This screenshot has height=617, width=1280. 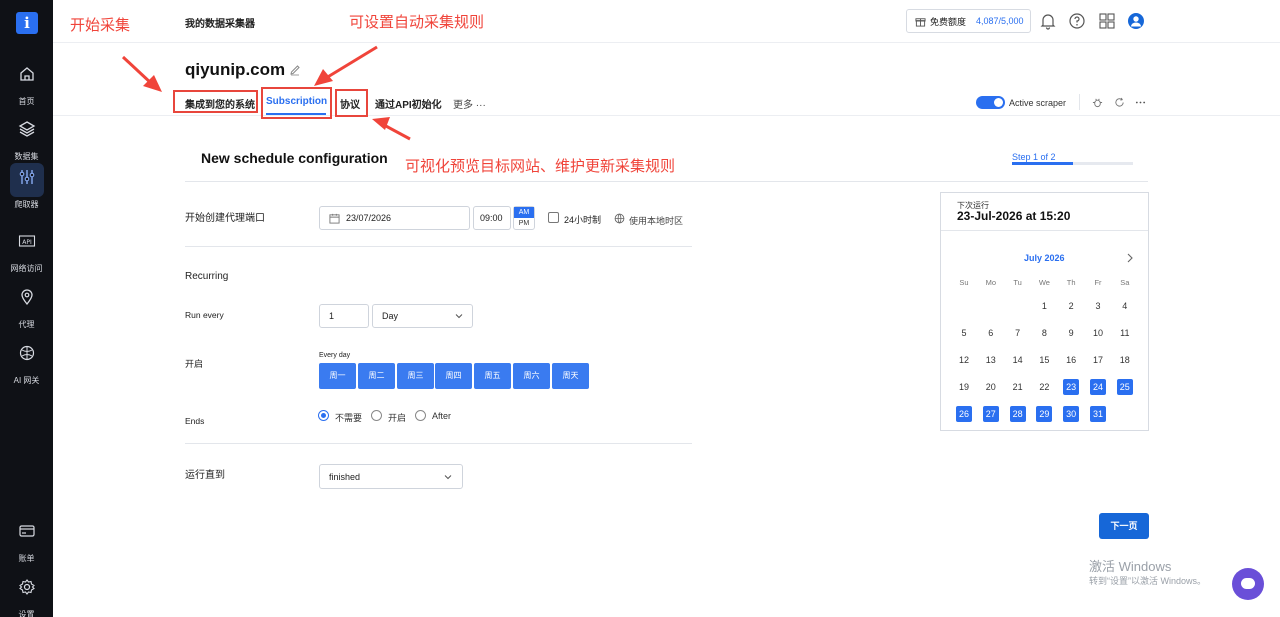 I want to click on refresh-icon, so click(x=1119, y=102).